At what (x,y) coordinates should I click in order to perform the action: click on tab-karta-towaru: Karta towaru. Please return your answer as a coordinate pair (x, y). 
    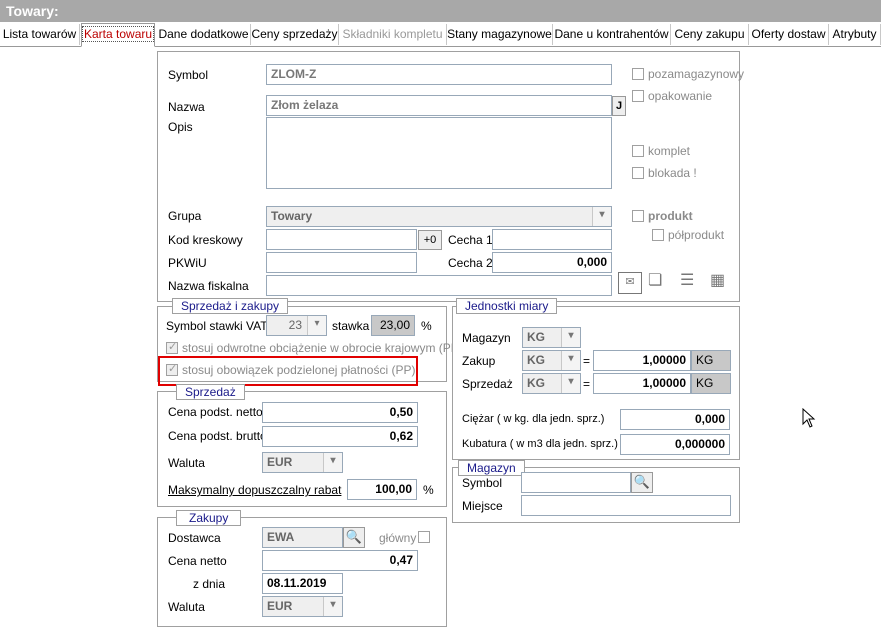
    Looking at the image, I should click on (118, 35).